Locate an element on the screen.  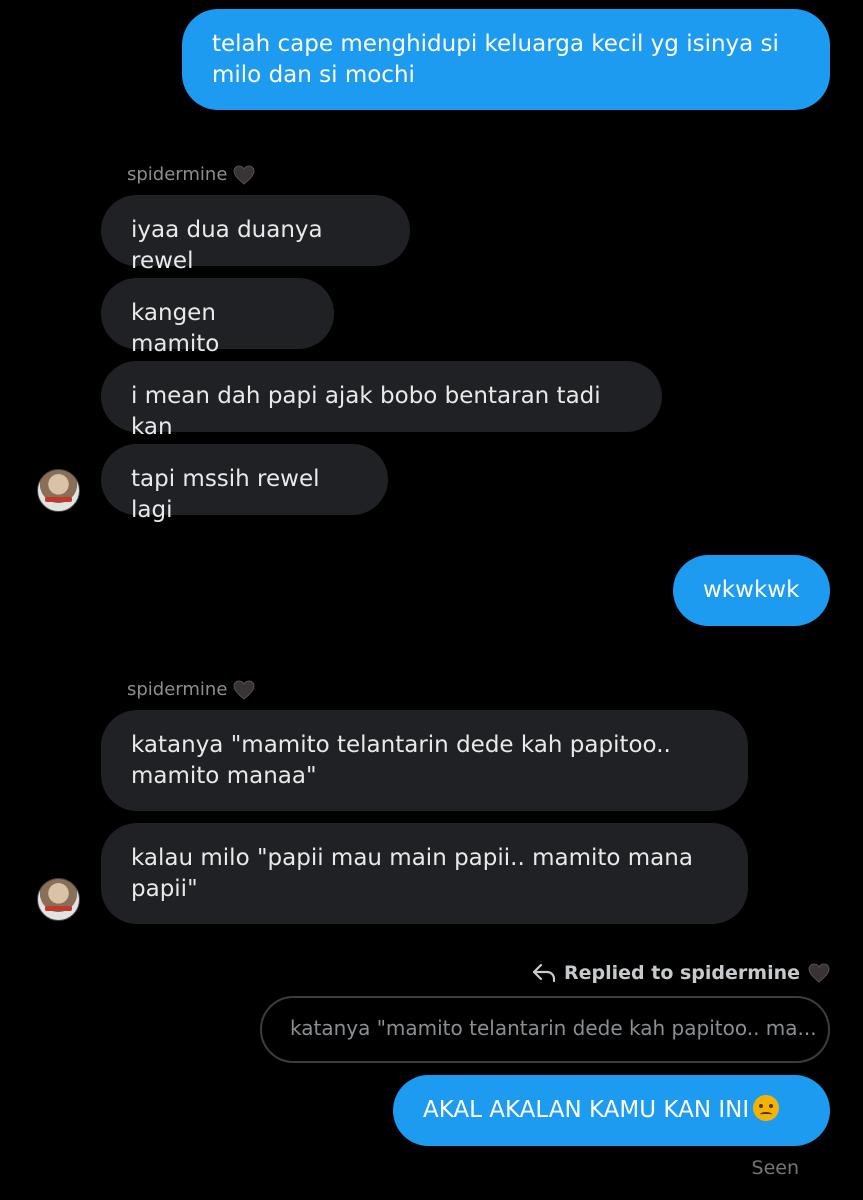
message-text: kangen mamito is located at coordinates (175, 328).